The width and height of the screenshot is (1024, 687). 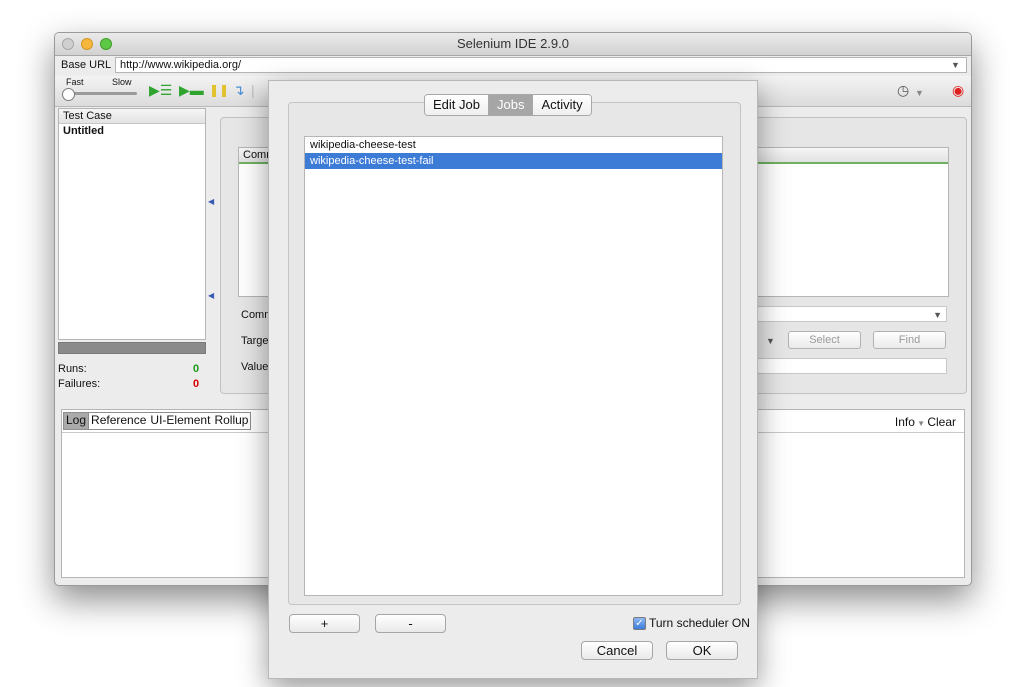 I want to click on speed-fast-label: Fast, so click(x=75, y=82).